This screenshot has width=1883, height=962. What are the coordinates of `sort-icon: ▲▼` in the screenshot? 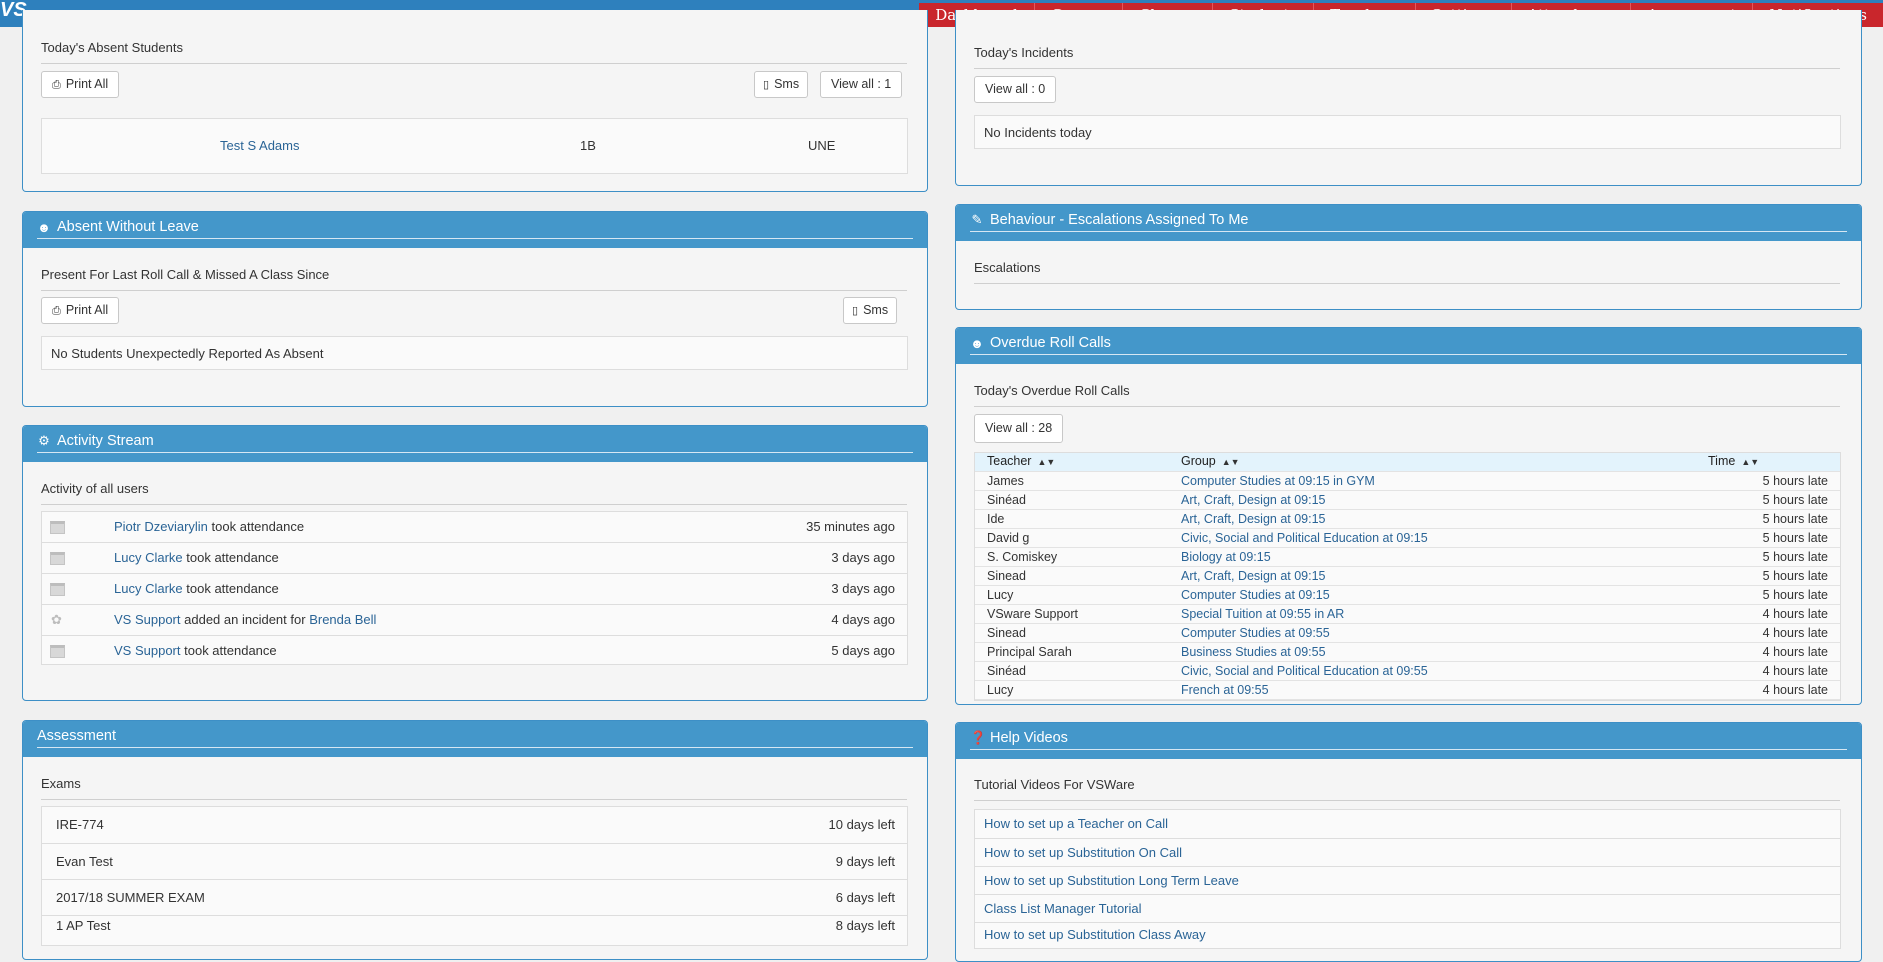 It's located at (1230, 462).